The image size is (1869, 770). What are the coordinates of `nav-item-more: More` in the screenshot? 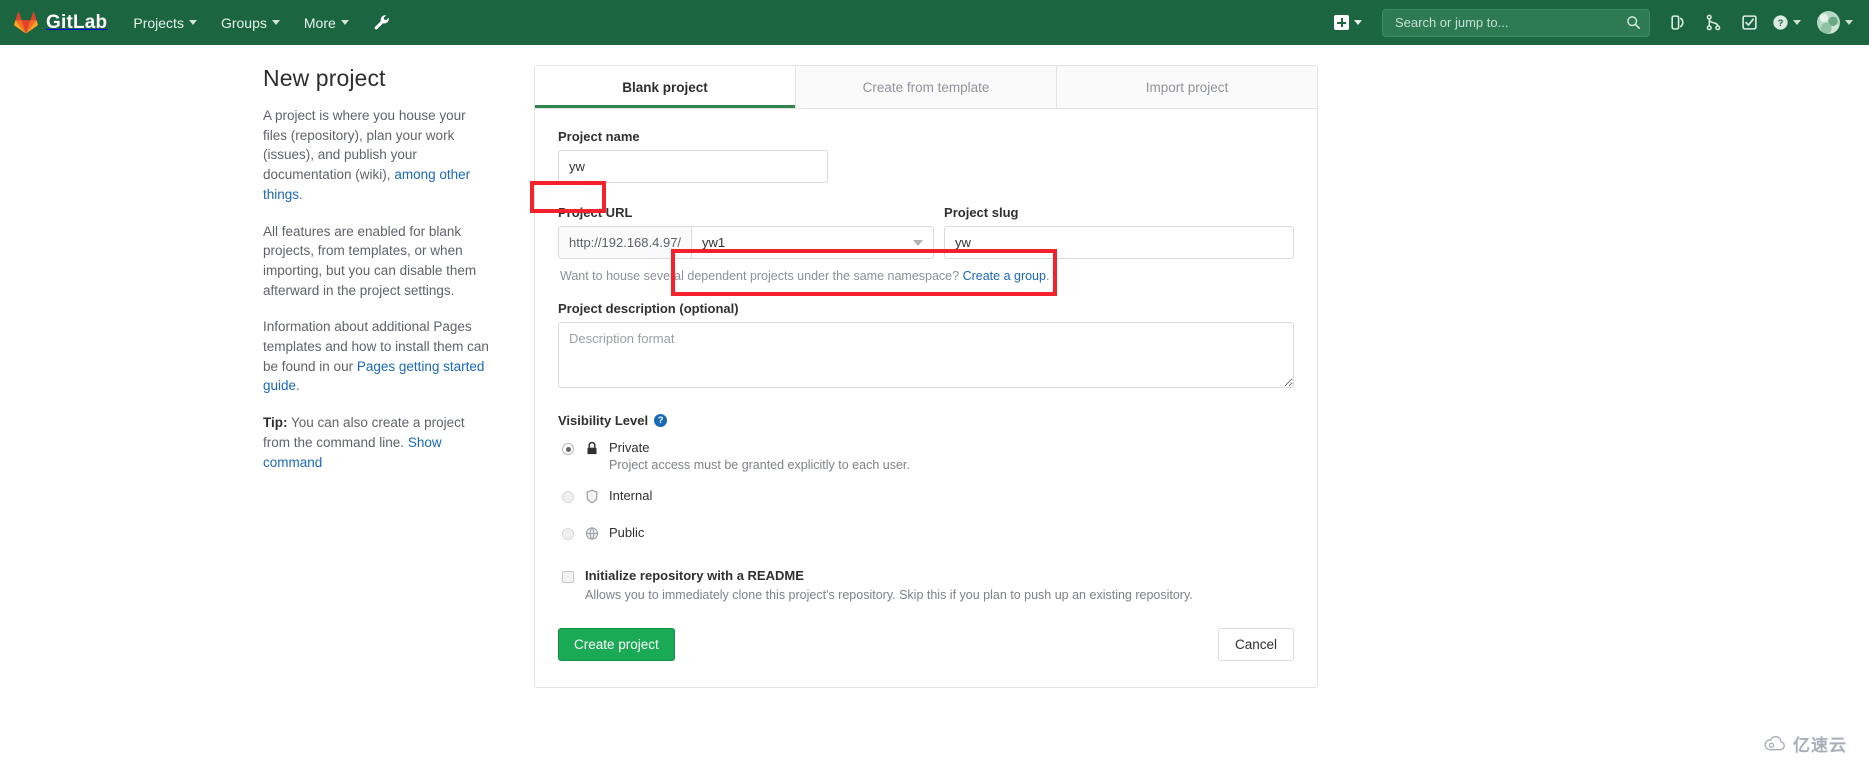 It's located at (326, 23).